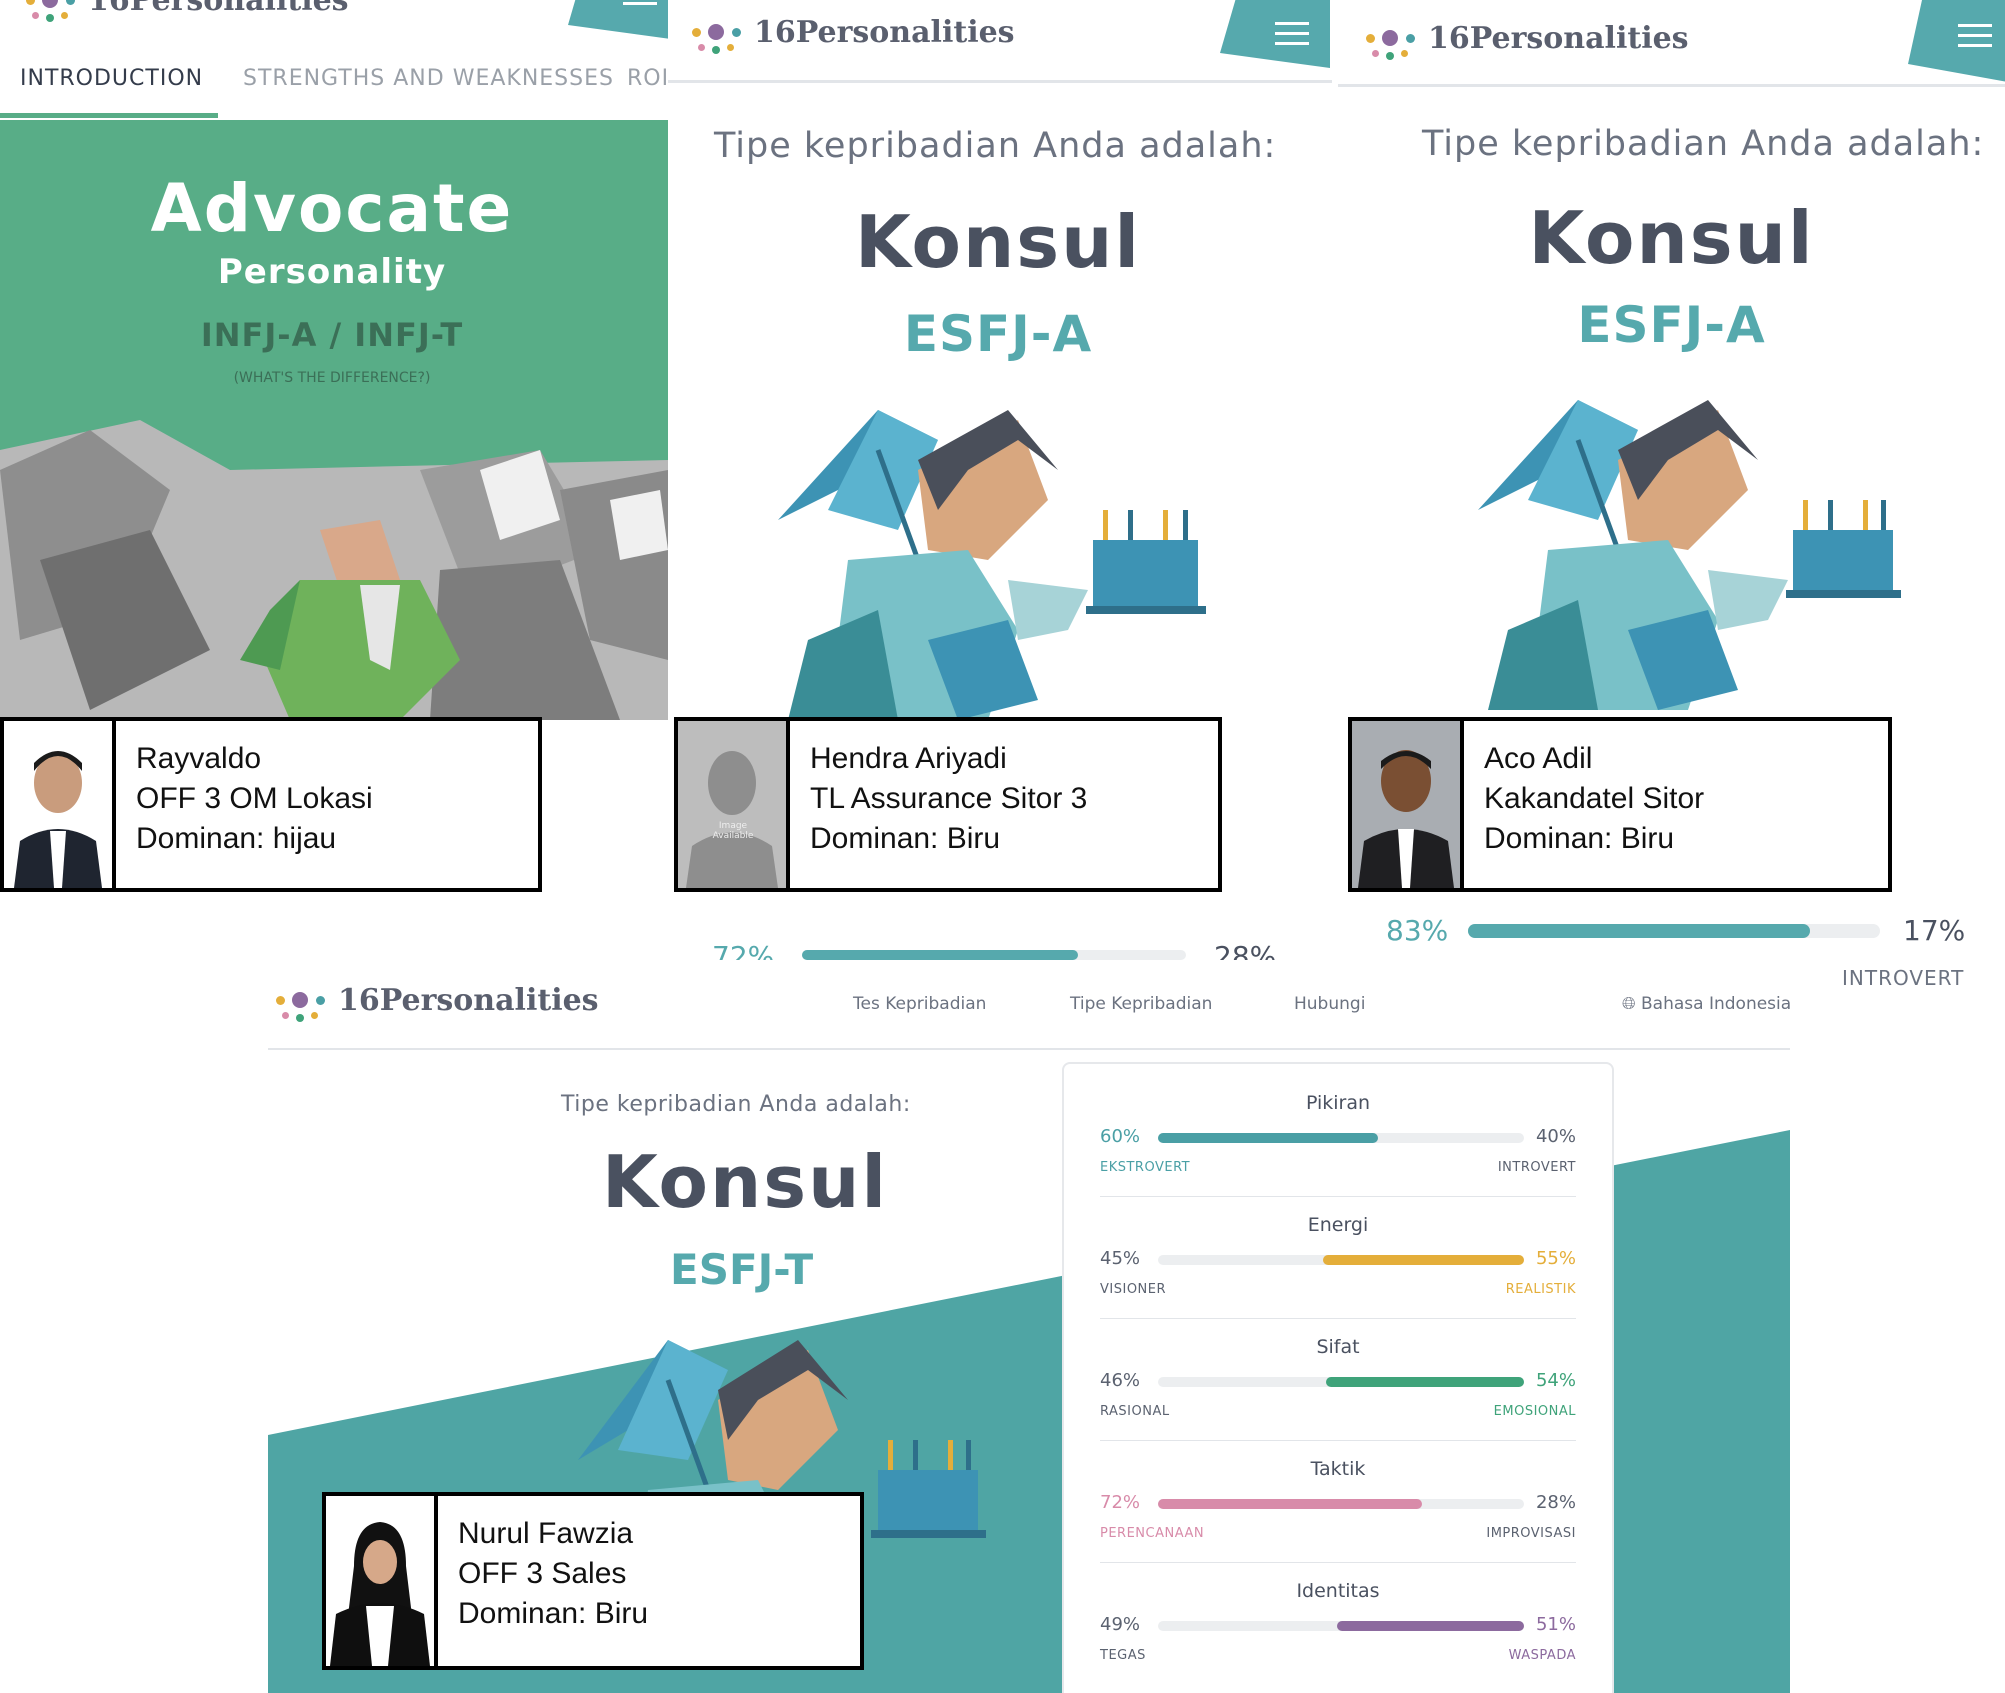 This screenshot has width=2005, height=1693. I want to click on trait-right-label: IMPROVISASI, so click(1531, 1533).